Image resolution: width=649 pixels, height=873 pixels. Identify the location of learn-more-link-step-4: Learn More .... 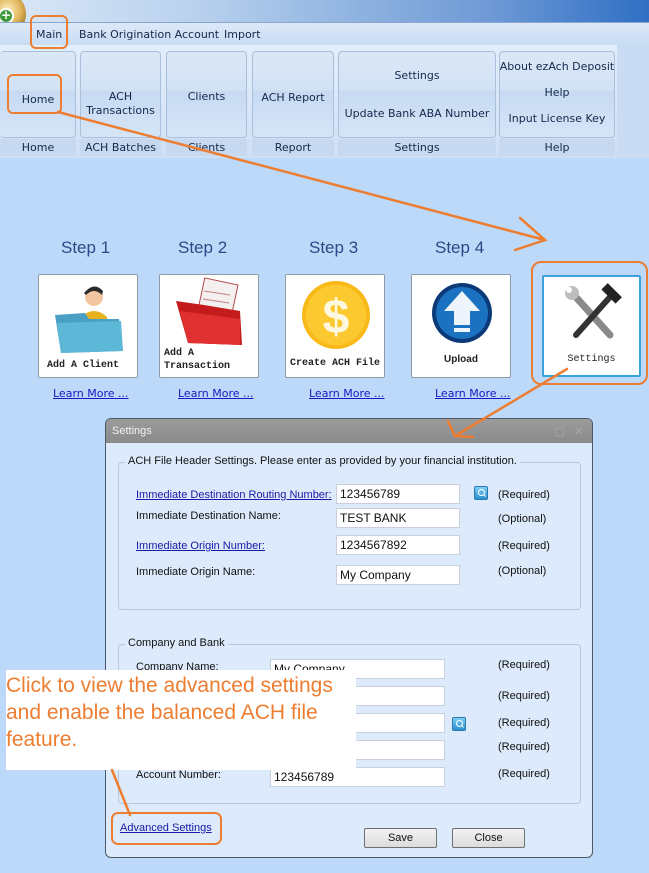
(473, 393).